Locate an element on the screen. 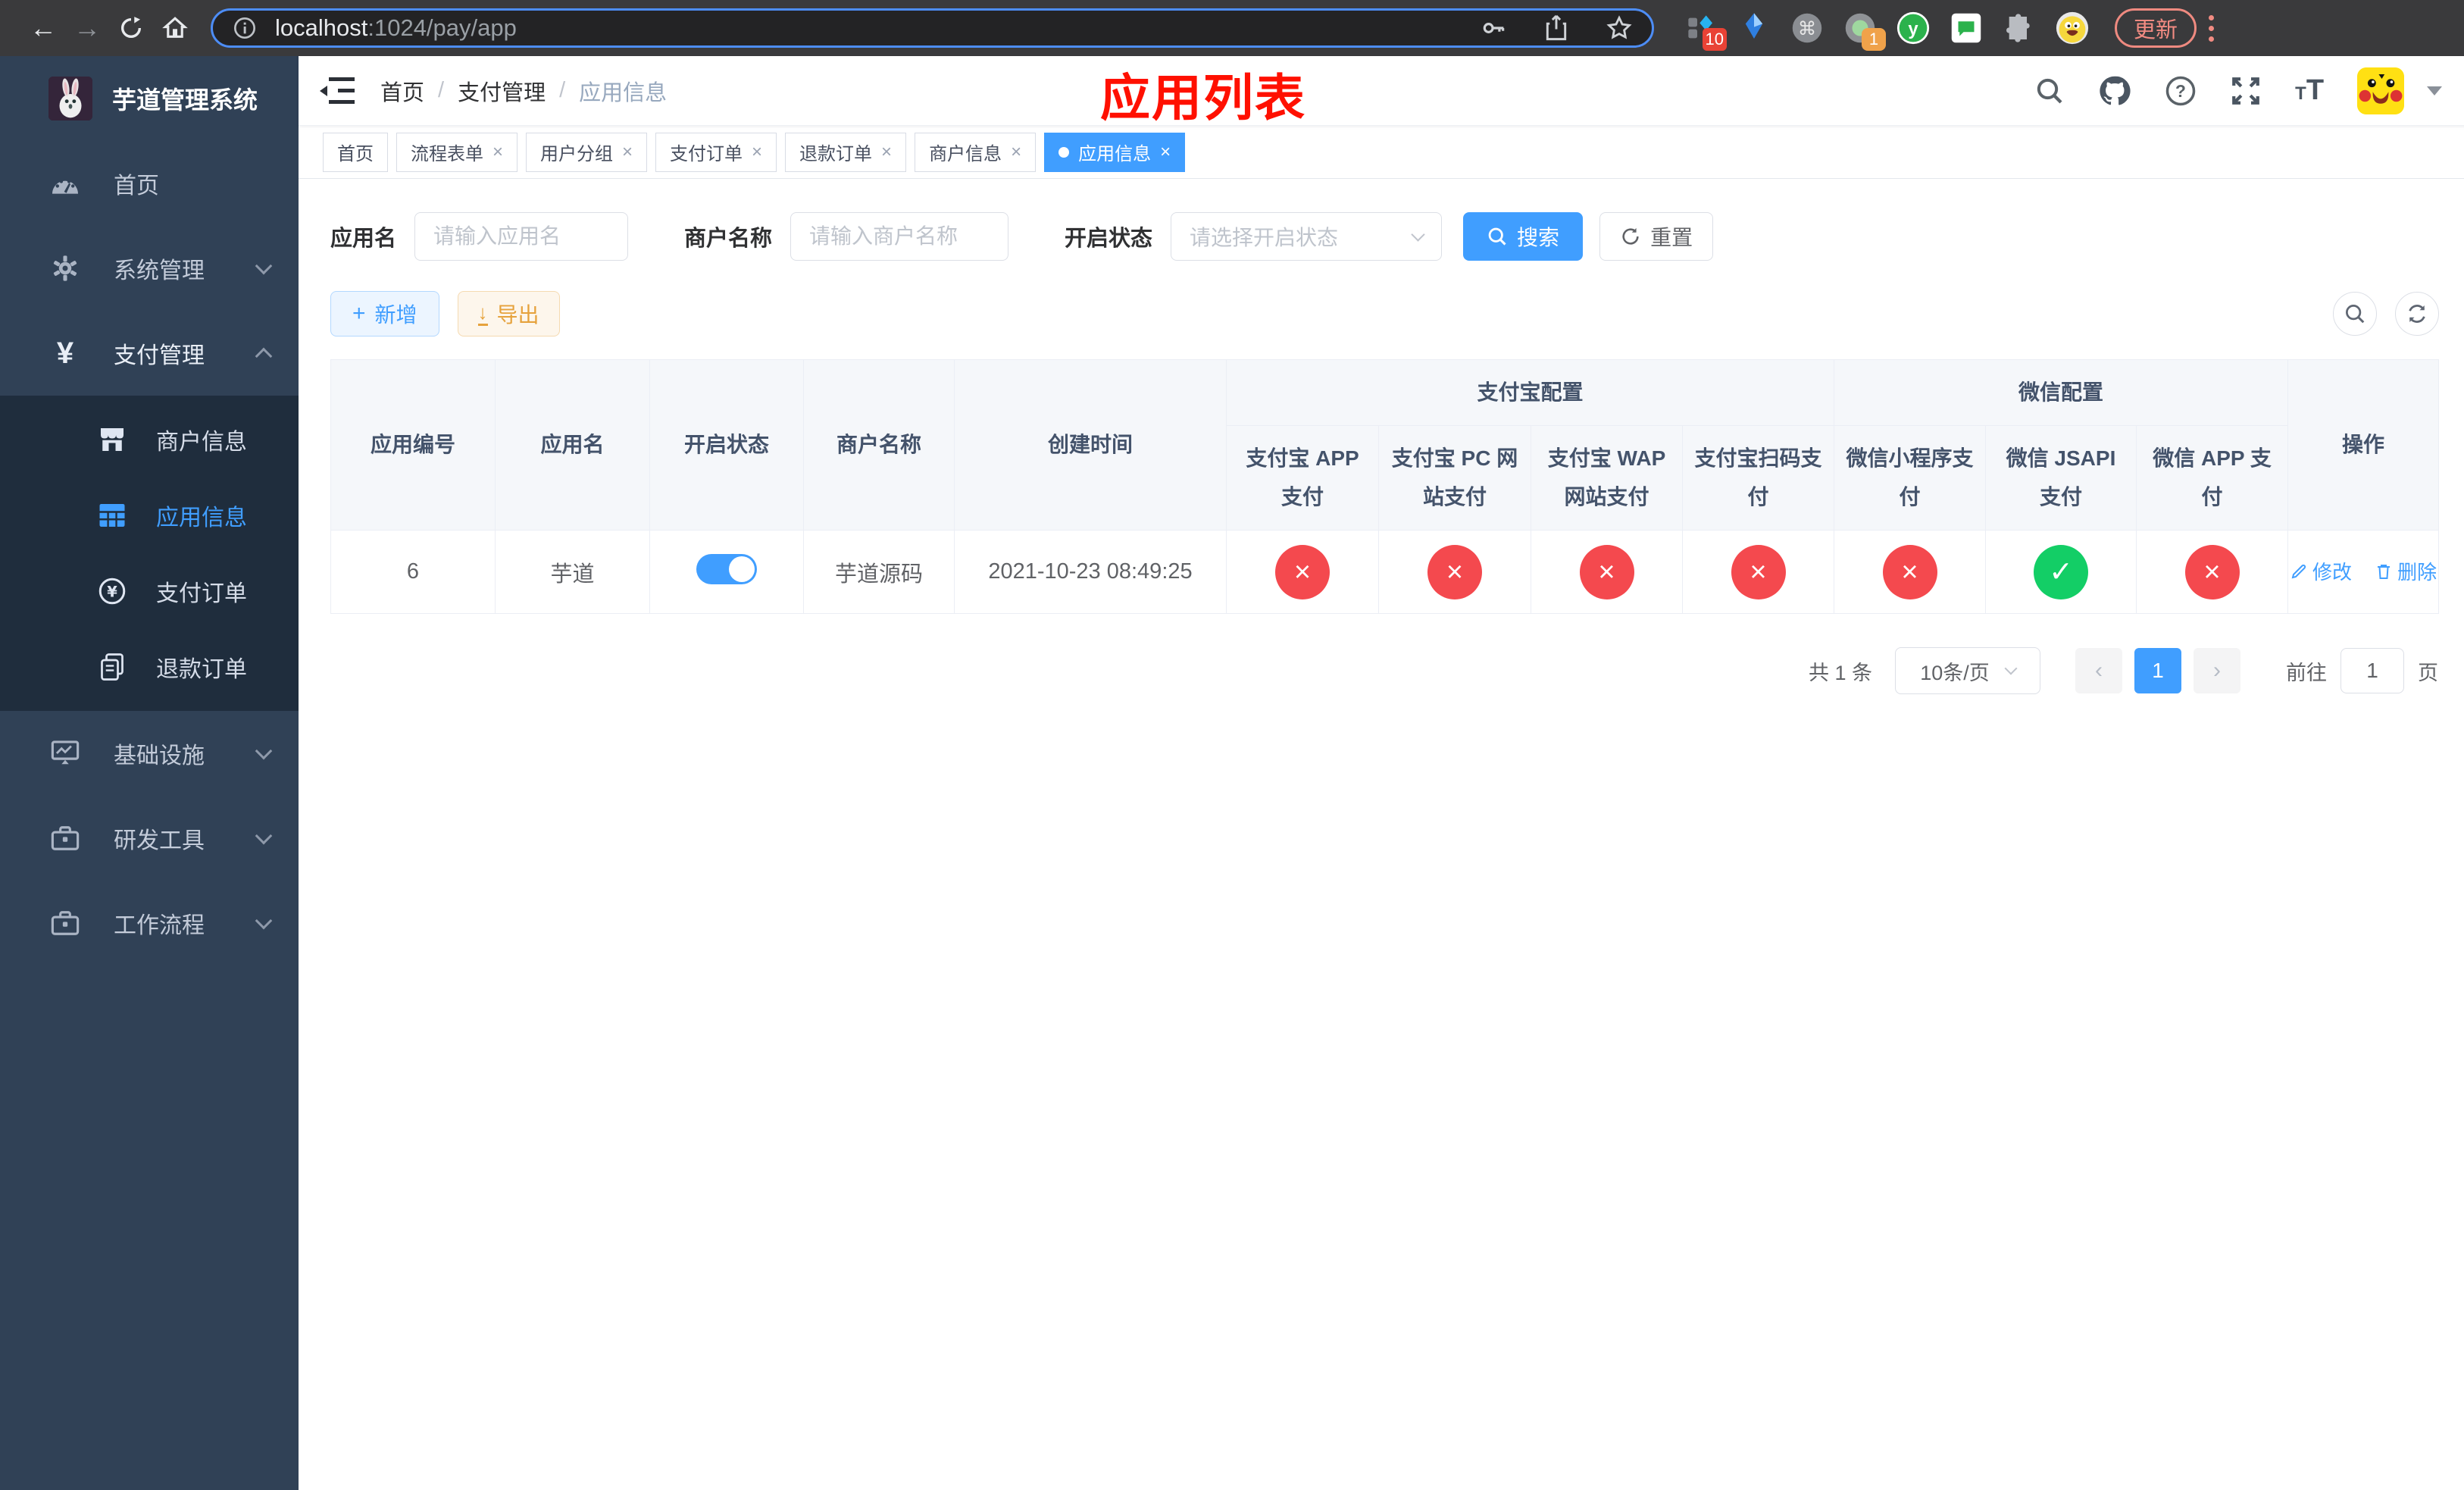 The width and height of the screenshot is (2464, 1490). browser-home-button is located at coordinates (175, 28).